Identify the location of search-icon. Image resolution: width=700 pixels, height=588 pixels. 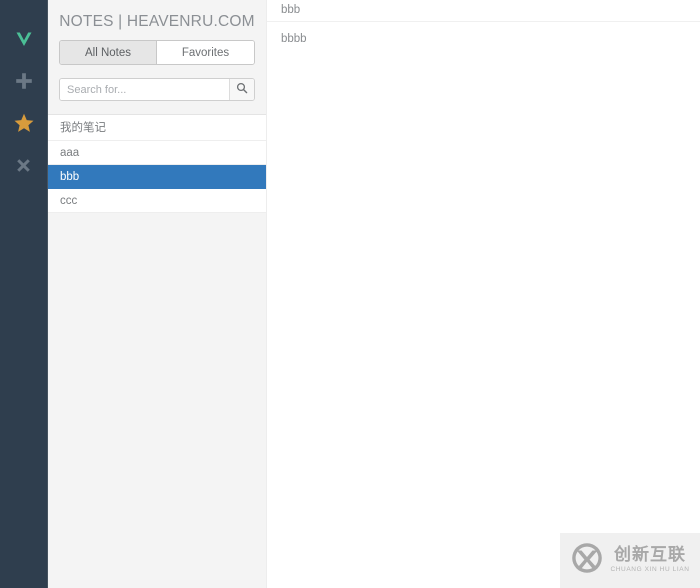
(242, 89).